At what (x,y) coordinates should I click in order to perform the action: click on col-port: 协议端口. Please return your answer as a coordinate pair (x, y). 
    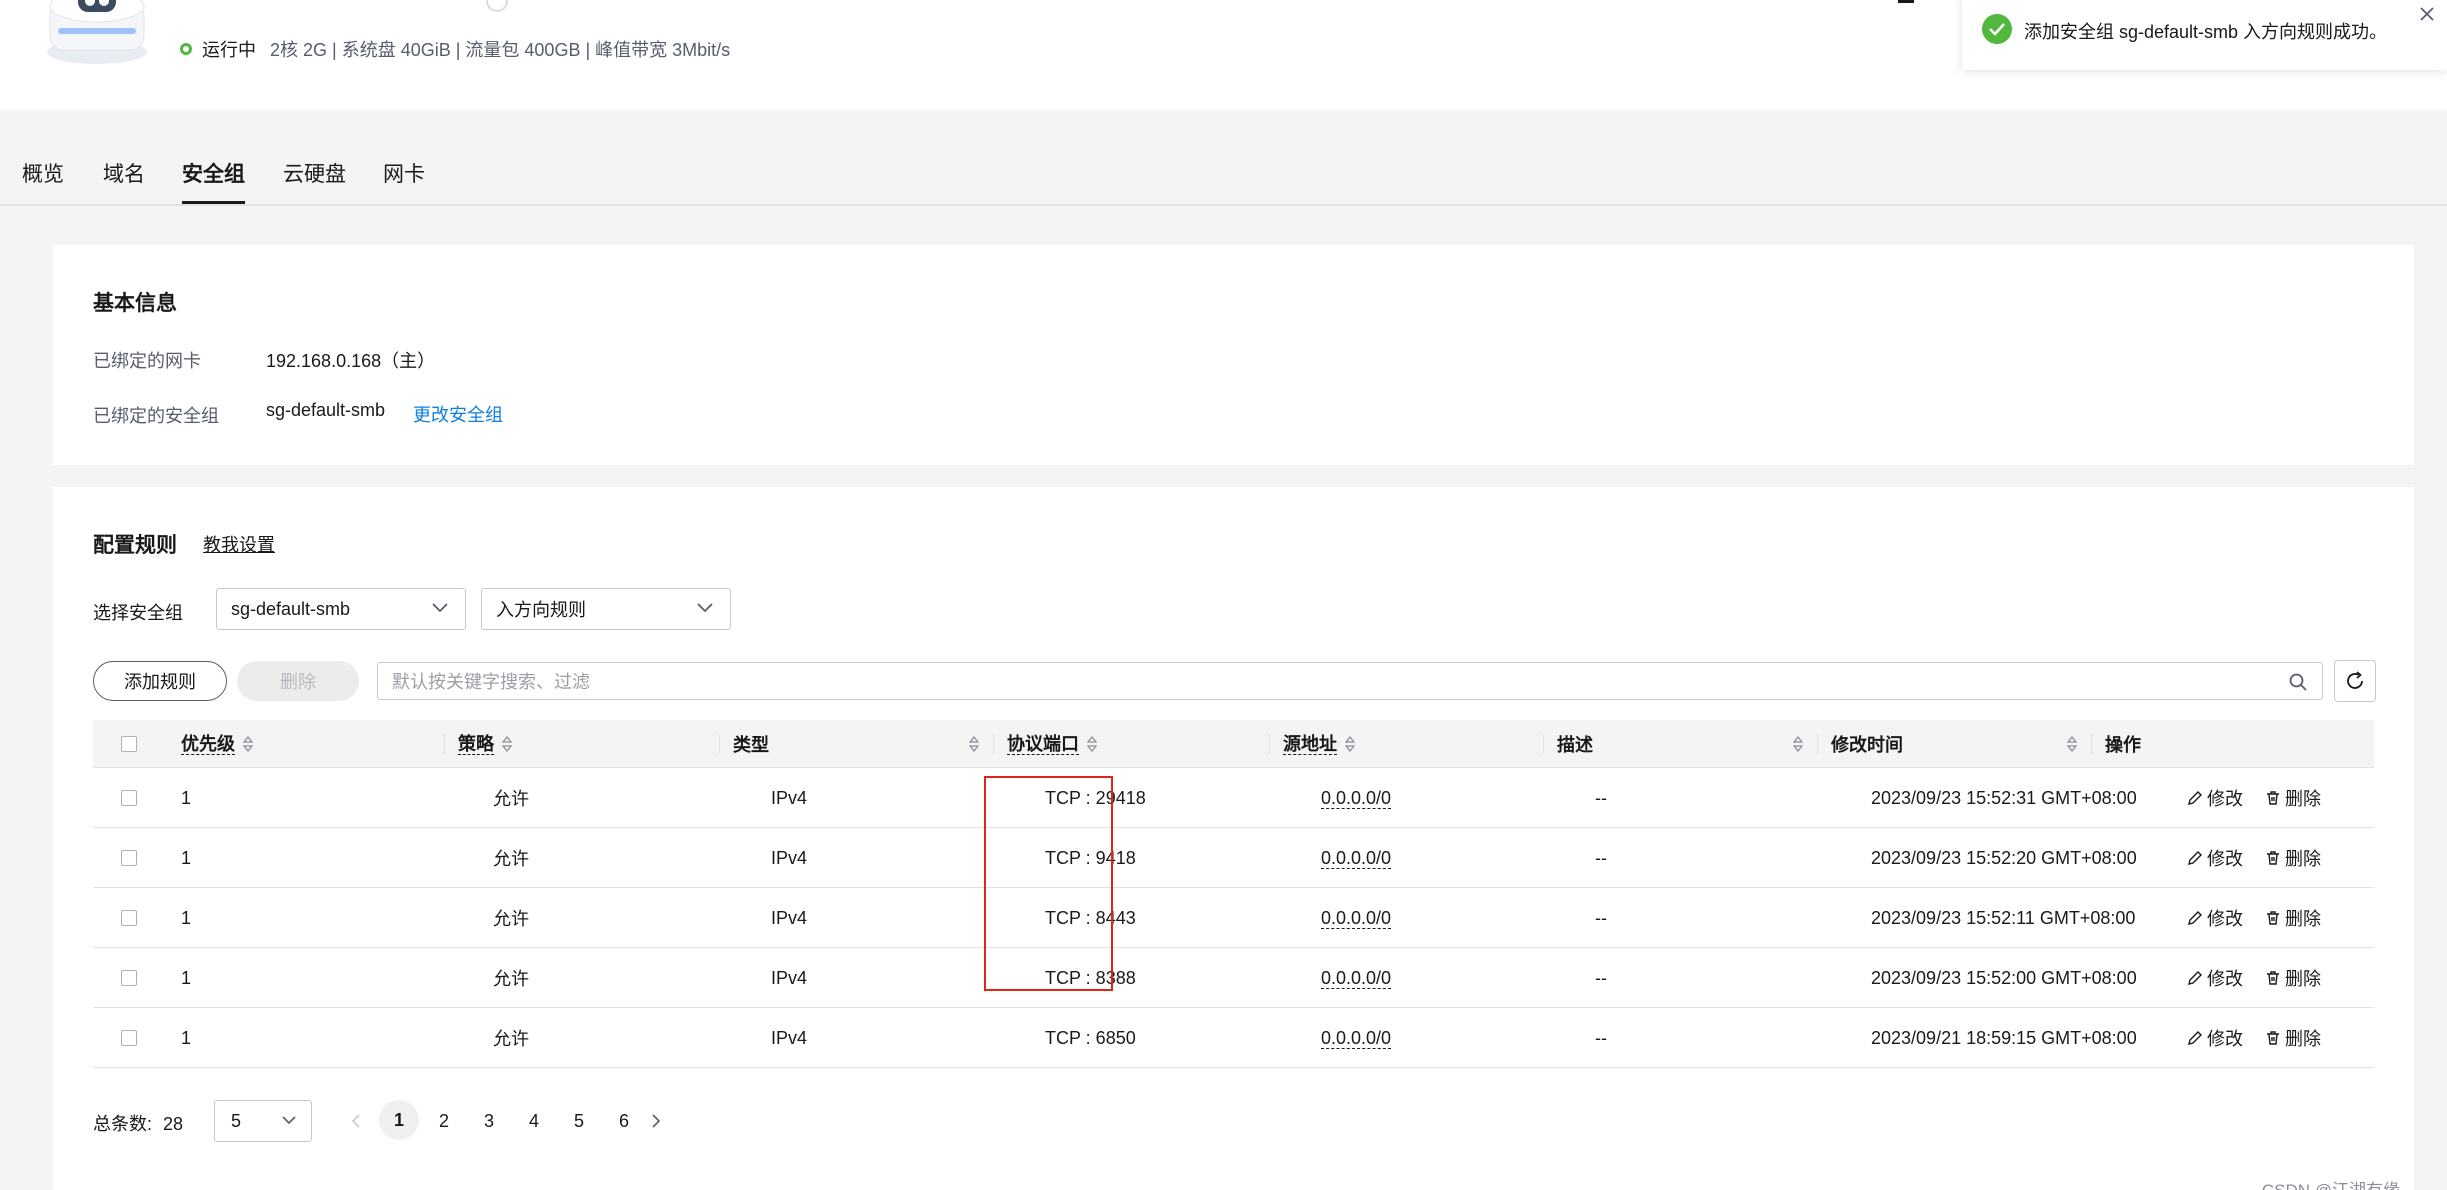
    Looking at the image, I should click on (1052, 744).